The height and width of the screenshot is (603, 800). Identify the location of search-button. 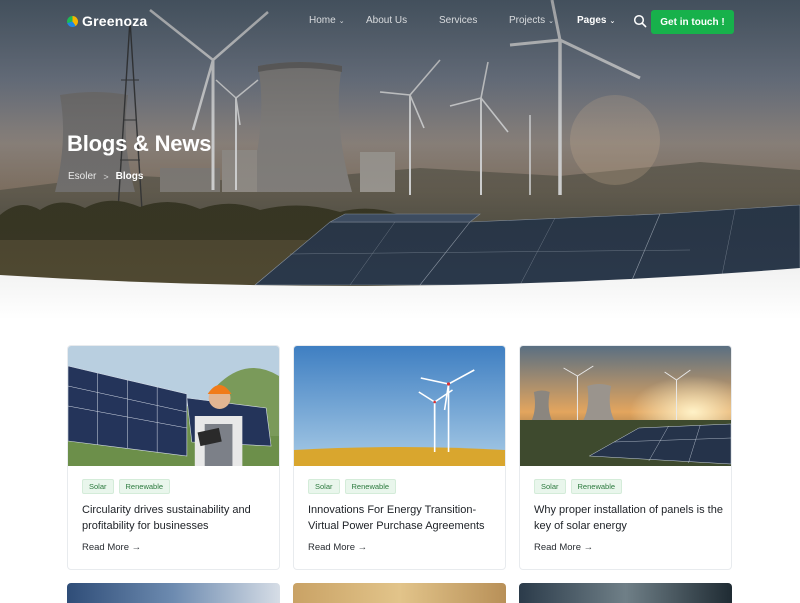
(640, 21).